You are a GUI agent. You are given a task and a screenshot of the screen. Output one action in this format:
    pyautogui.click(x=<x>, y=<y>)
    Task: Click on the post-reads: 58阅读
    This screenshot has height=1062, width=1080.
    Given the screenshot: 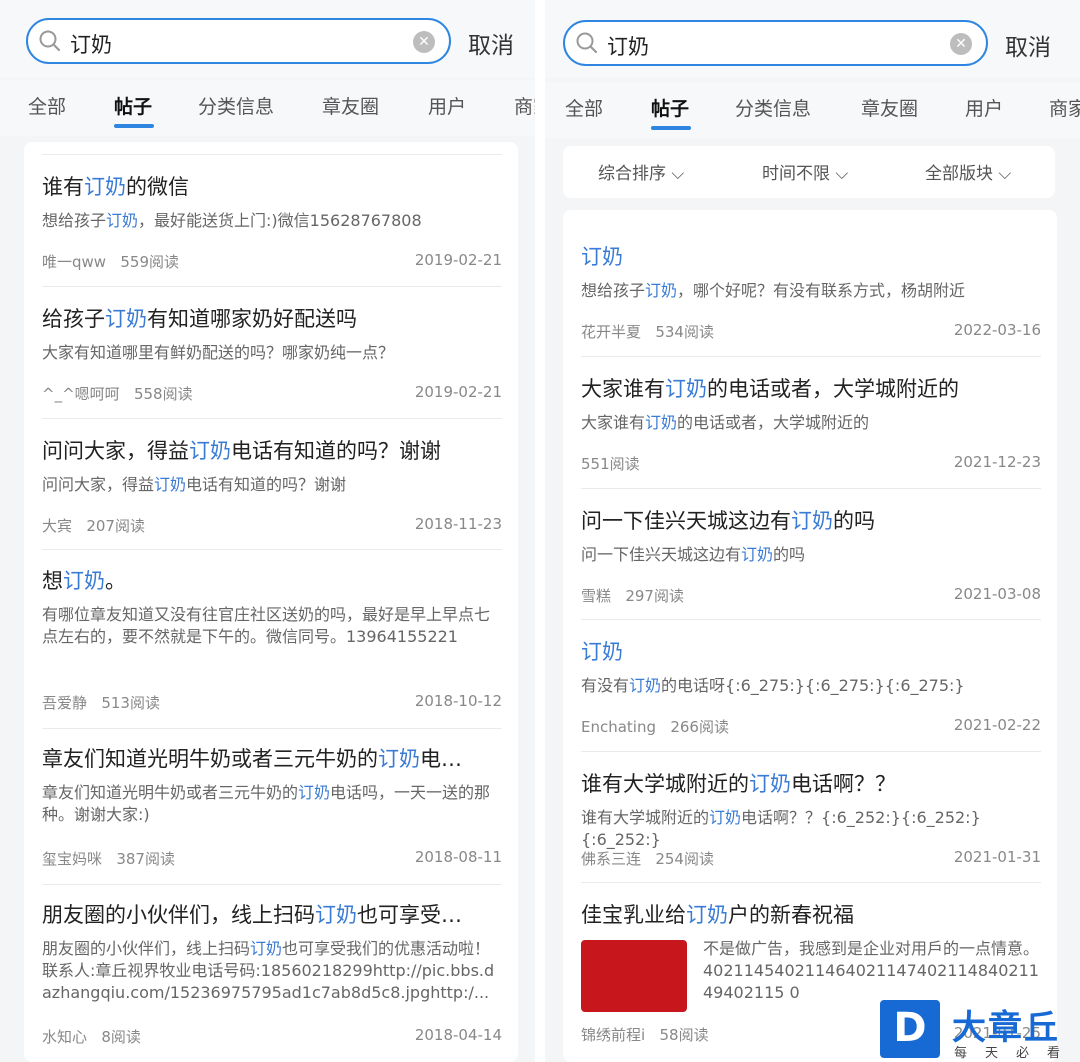 What is the action you would take?
    pyautogui.click(x=684, y=1035)
    